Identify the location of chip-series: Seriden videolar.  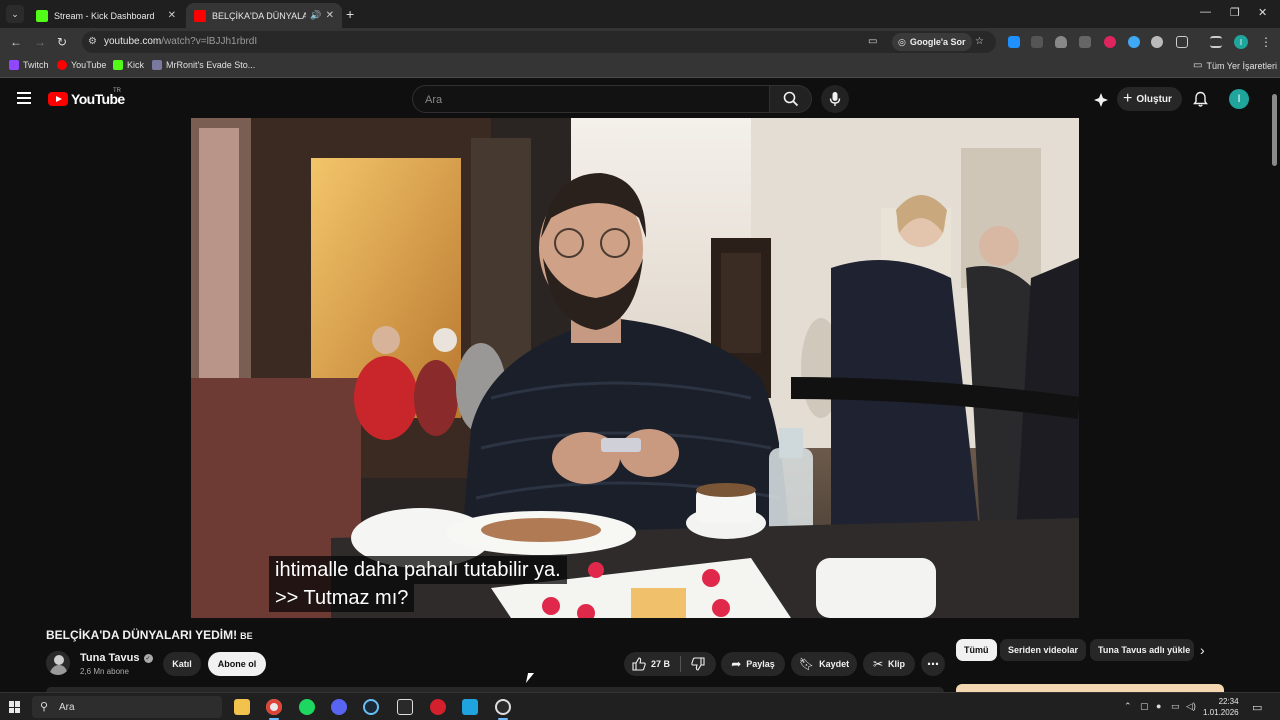
(1043, 650).